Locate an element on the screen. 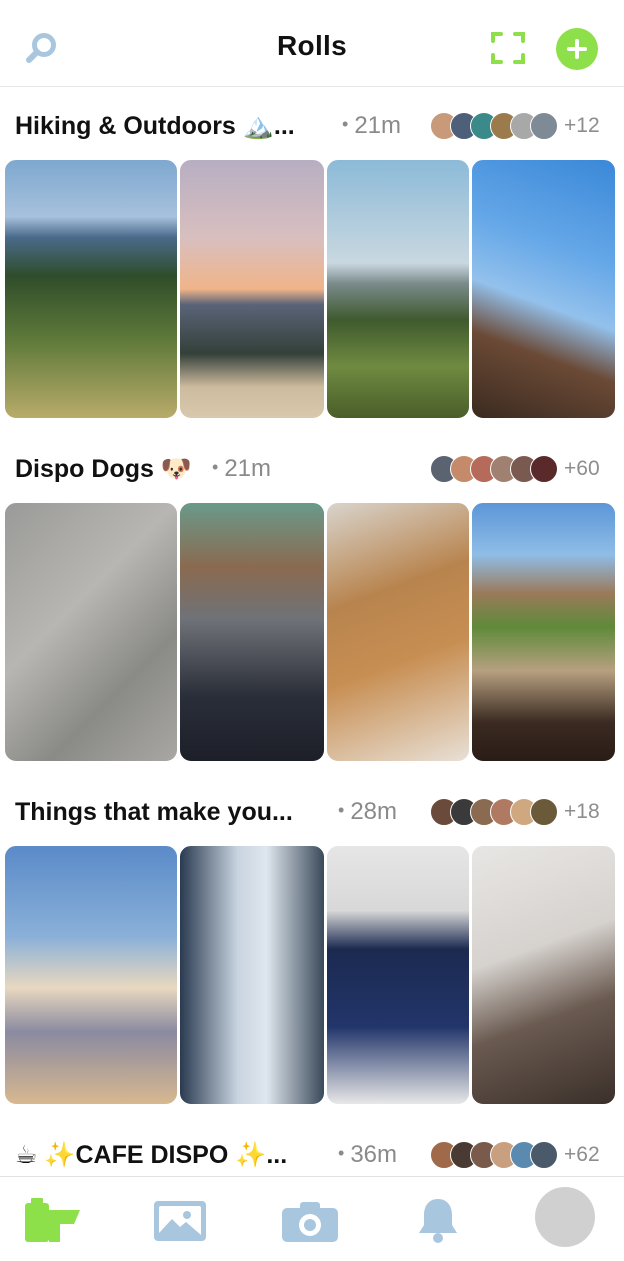  roll-header: Hiking & Outdoors 🏔️... • 21m +12 is located at coordinates (312, 126).